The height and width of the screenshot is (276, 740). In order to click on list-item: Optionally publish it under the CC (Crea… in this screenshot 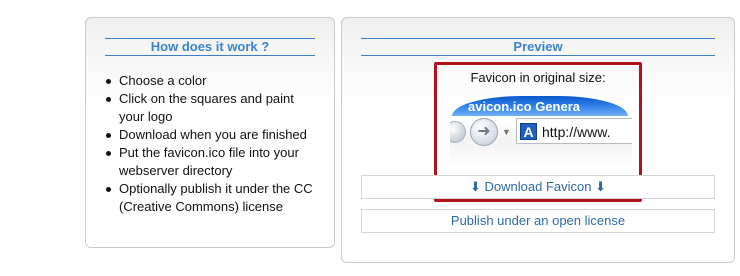, I will do `click(212, 198)`.